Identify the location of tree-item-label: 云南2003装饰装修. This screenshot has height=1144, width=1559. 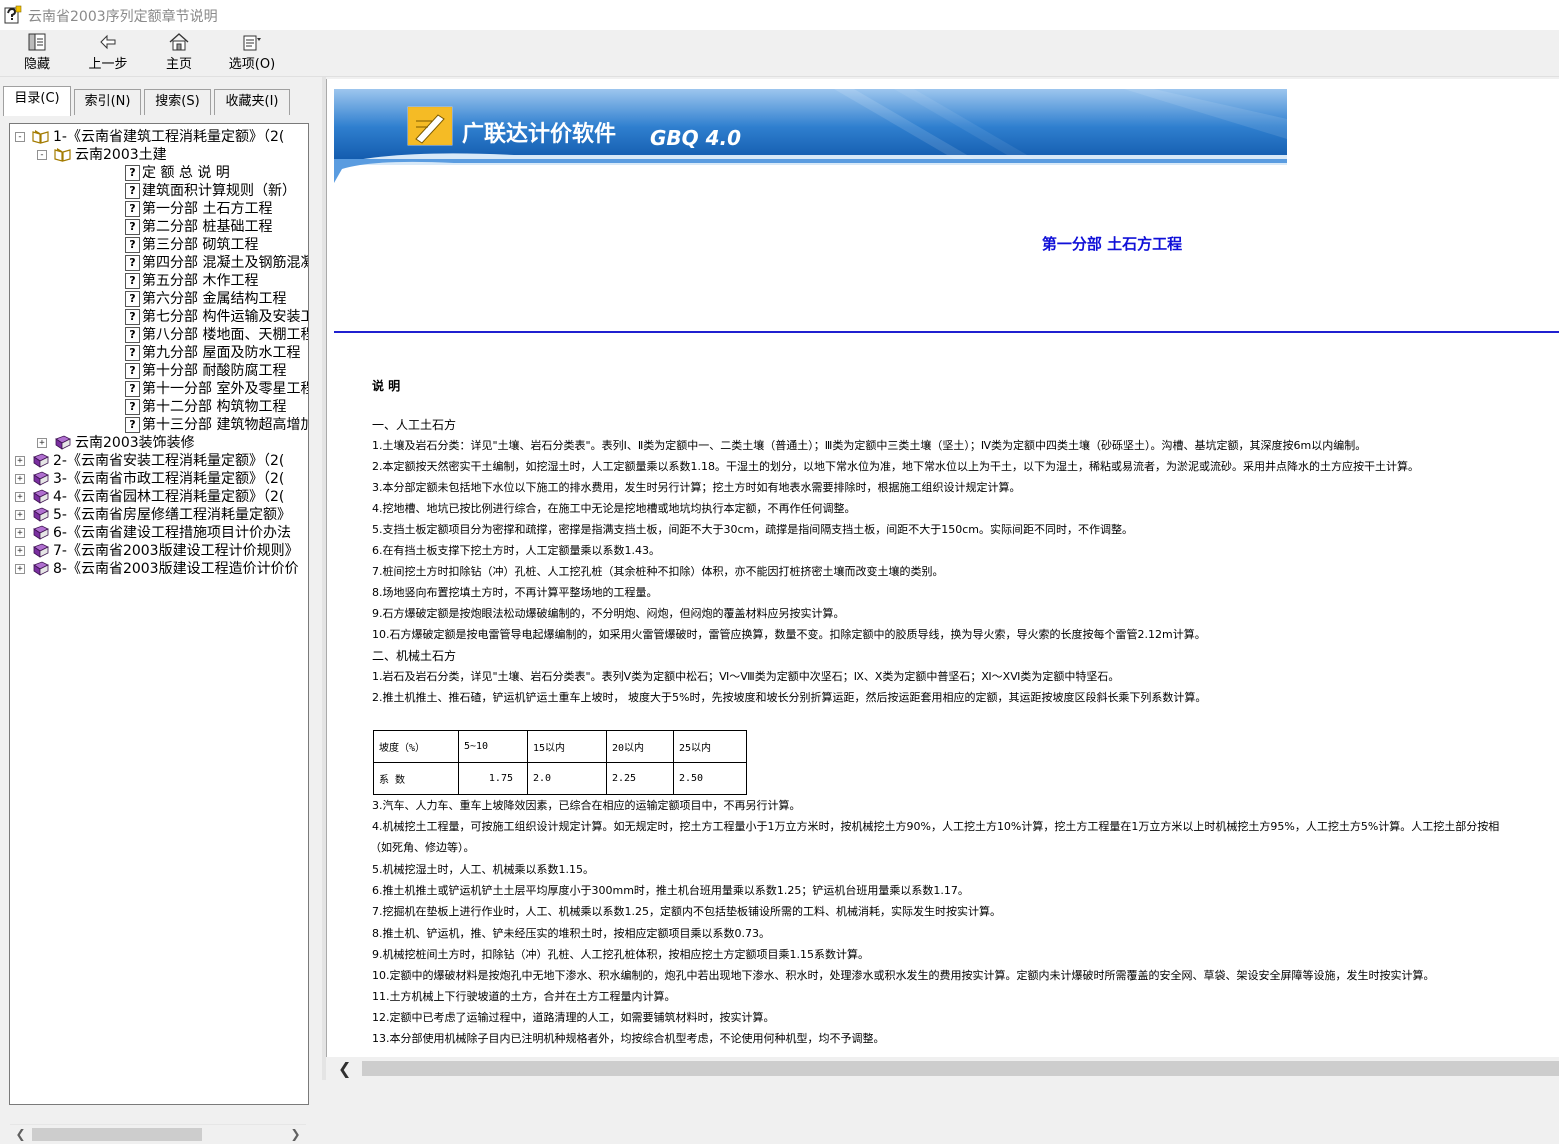
(135, 443).